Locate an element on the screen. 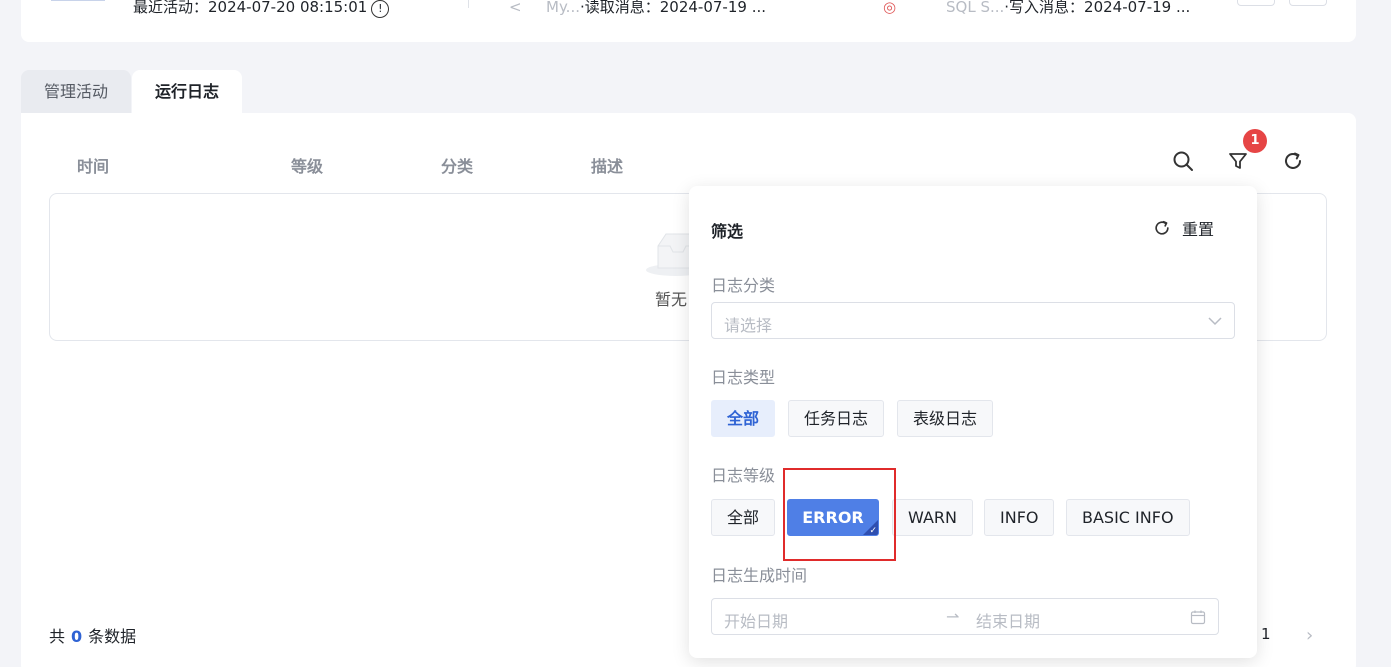 The image size is (1391, 667). column-header-description: 描述 is located at coordinates (607, 165).